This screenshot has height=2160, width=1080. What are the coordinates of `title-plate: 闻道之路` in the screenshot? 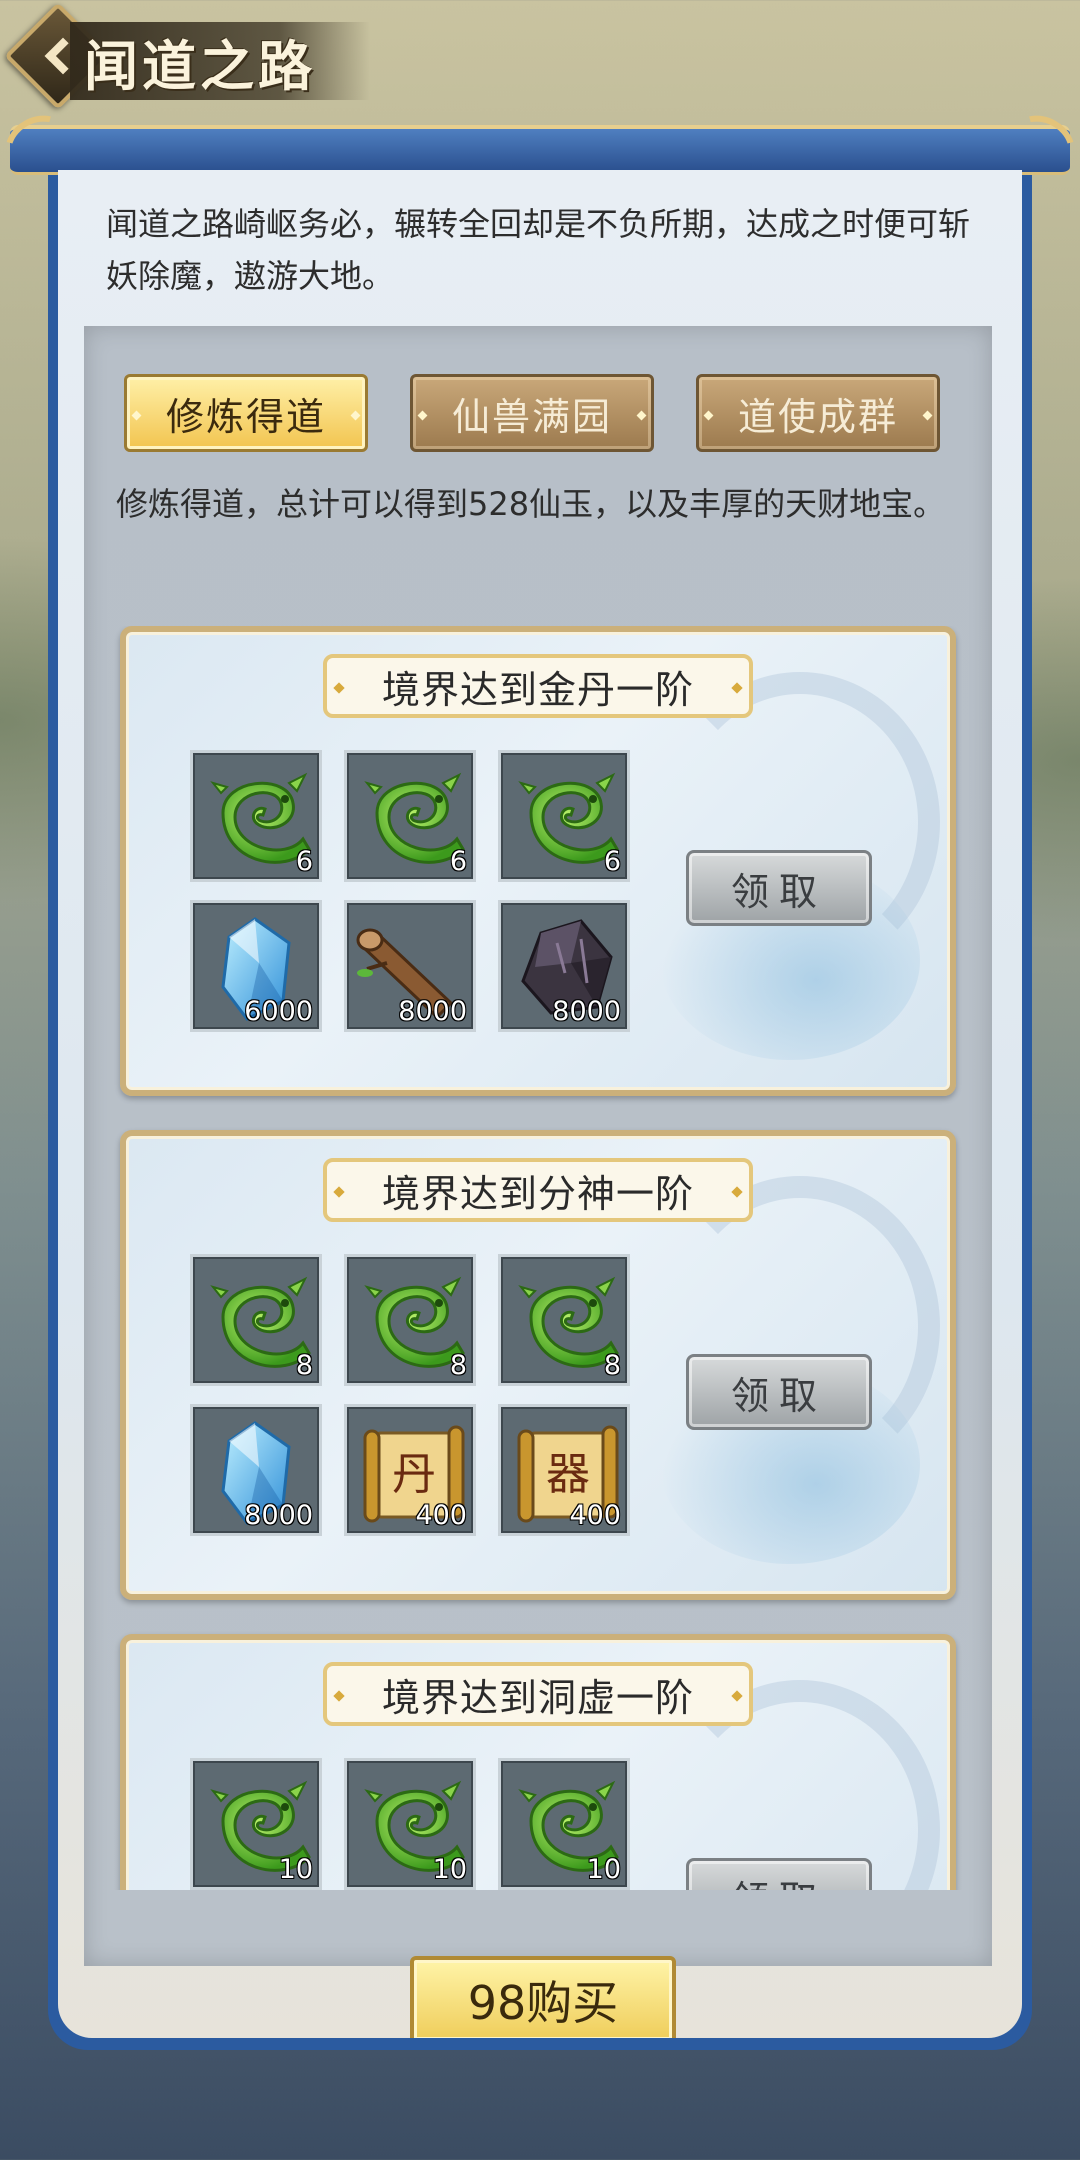 It's located at (220, 61).